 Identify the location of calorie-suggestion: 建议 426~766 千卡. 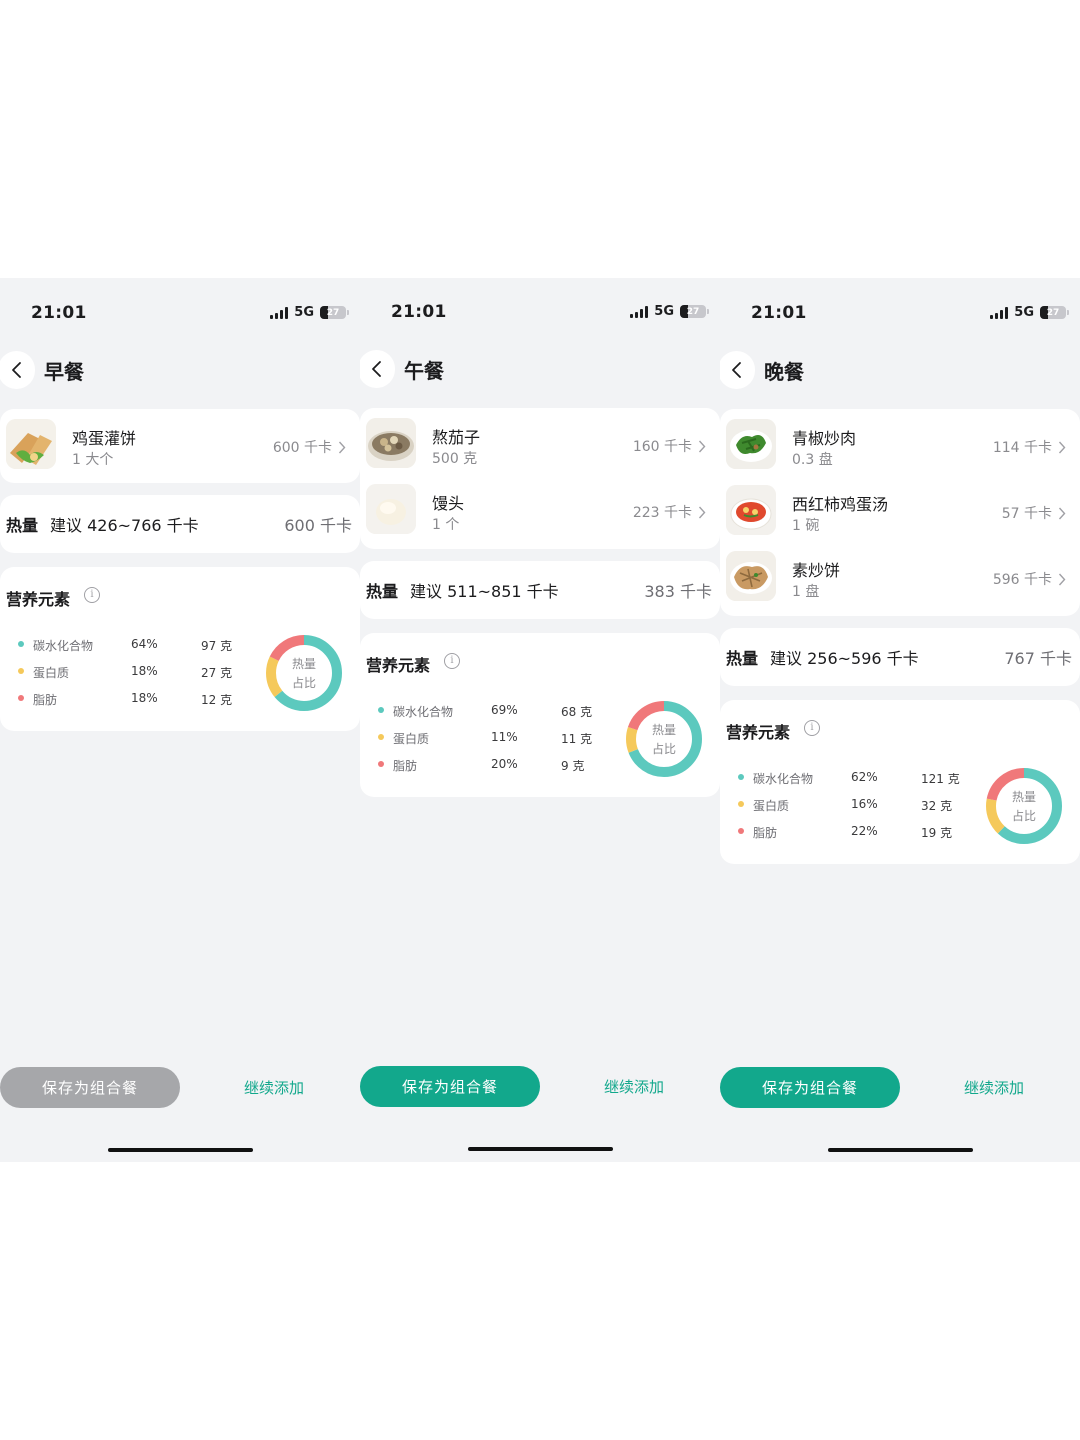
(124, 525).